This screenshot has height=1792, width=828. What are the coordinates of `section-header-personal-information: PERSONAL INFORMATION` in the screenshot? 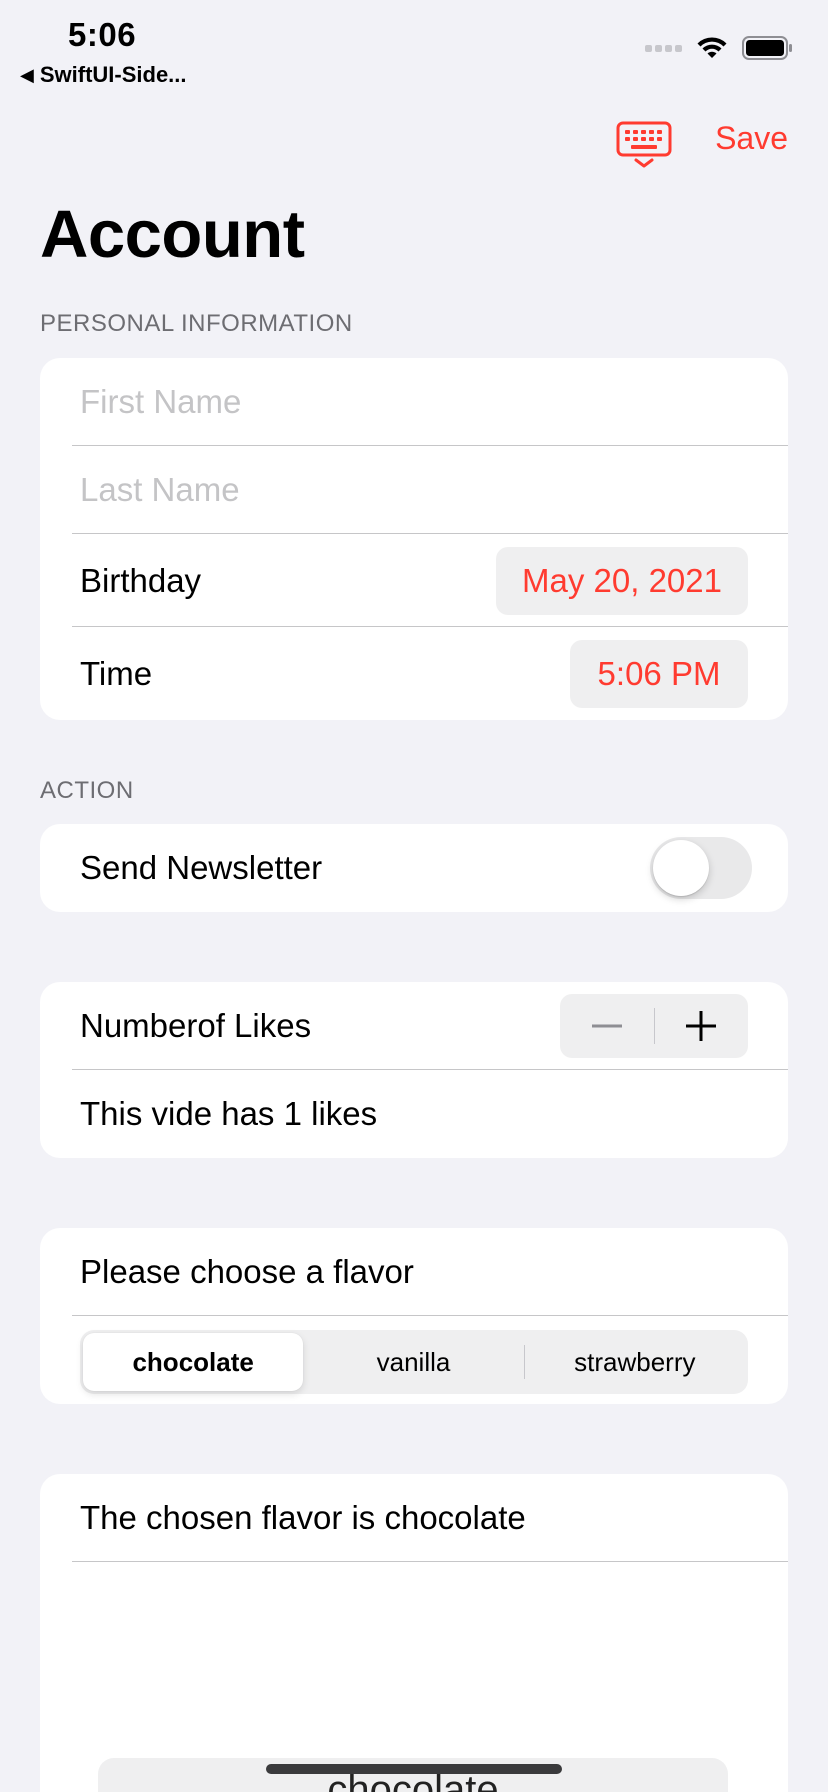 It's located at (196, 323).